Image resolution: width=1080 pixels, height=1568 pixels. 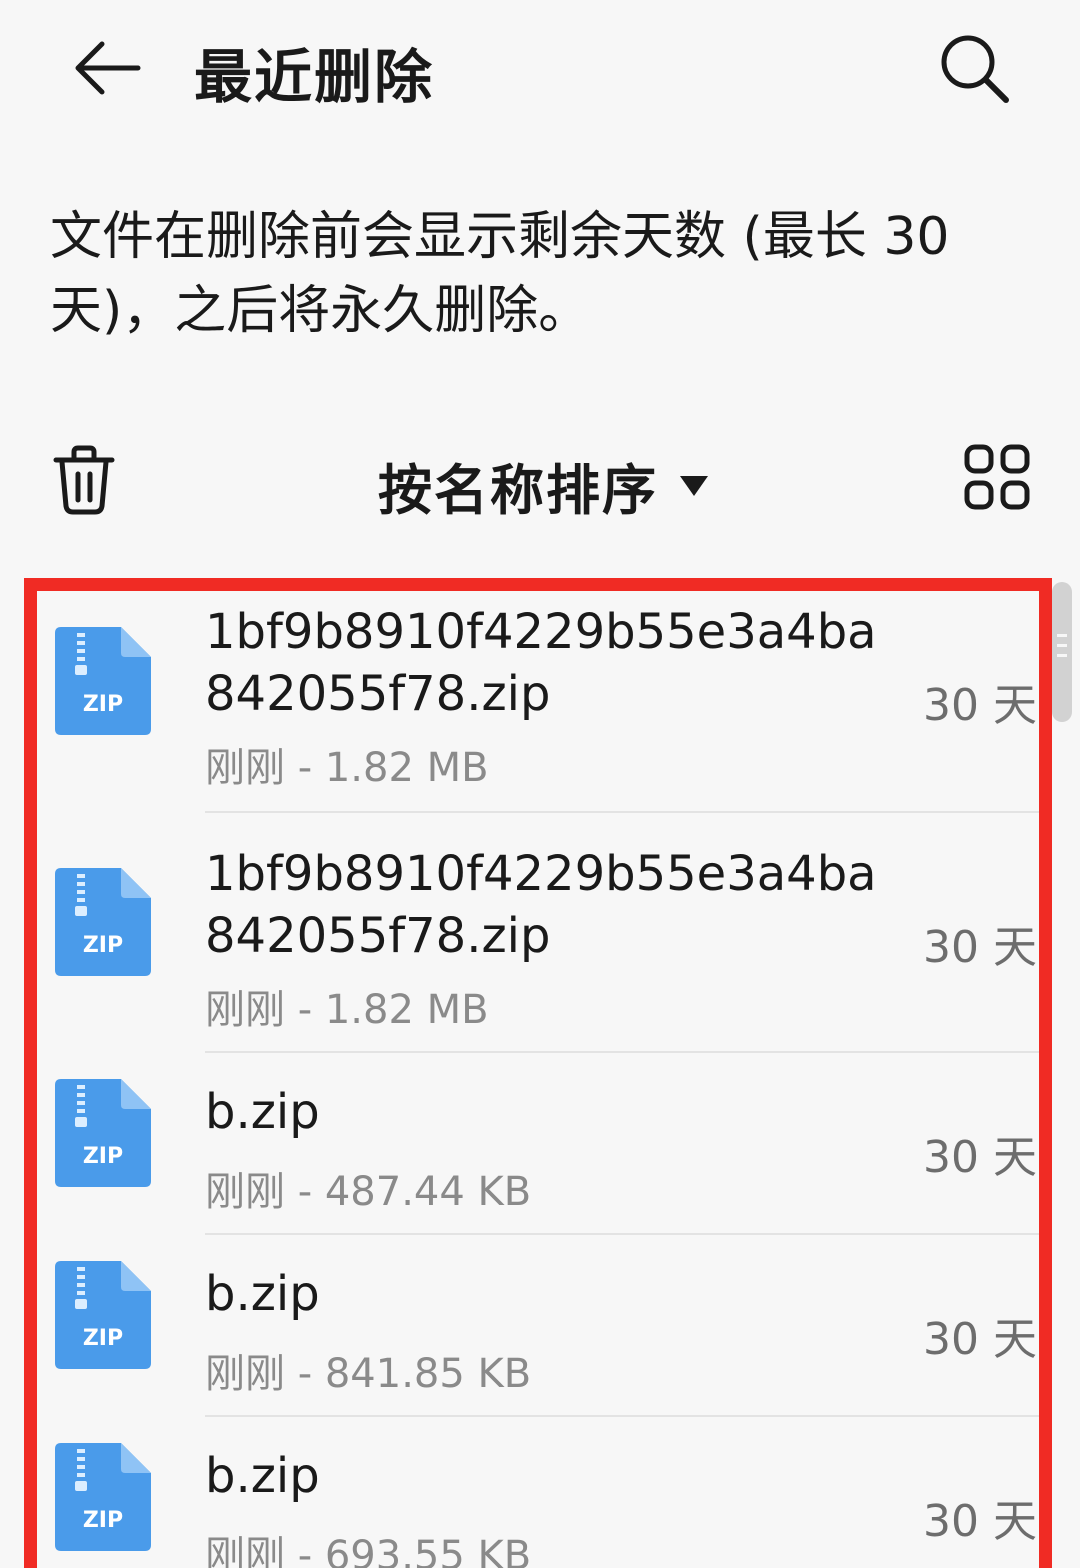 I want to click on file-meta: 刚刚 - 693.55 KB, so click(x=368, y=1550).